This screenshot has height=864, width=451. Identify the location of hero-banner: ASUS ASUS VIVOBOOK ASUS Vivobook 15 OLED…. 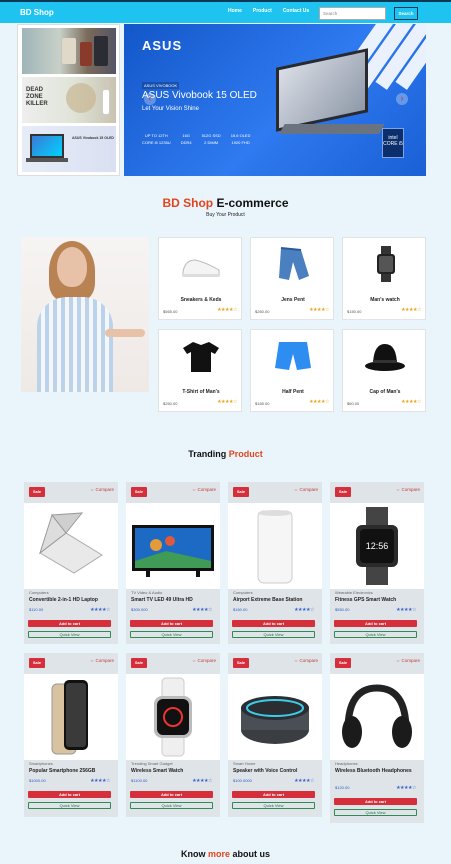
(275, 100).